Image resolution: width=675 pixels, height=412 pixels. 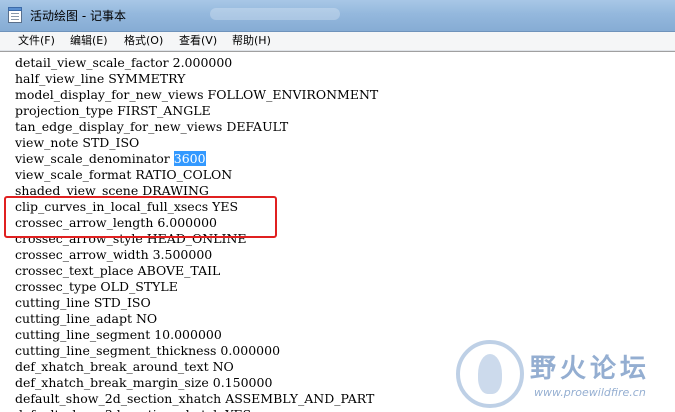 I want to click on line-text: cutting_line_segment 10.000000, so click(x=118, y=334).